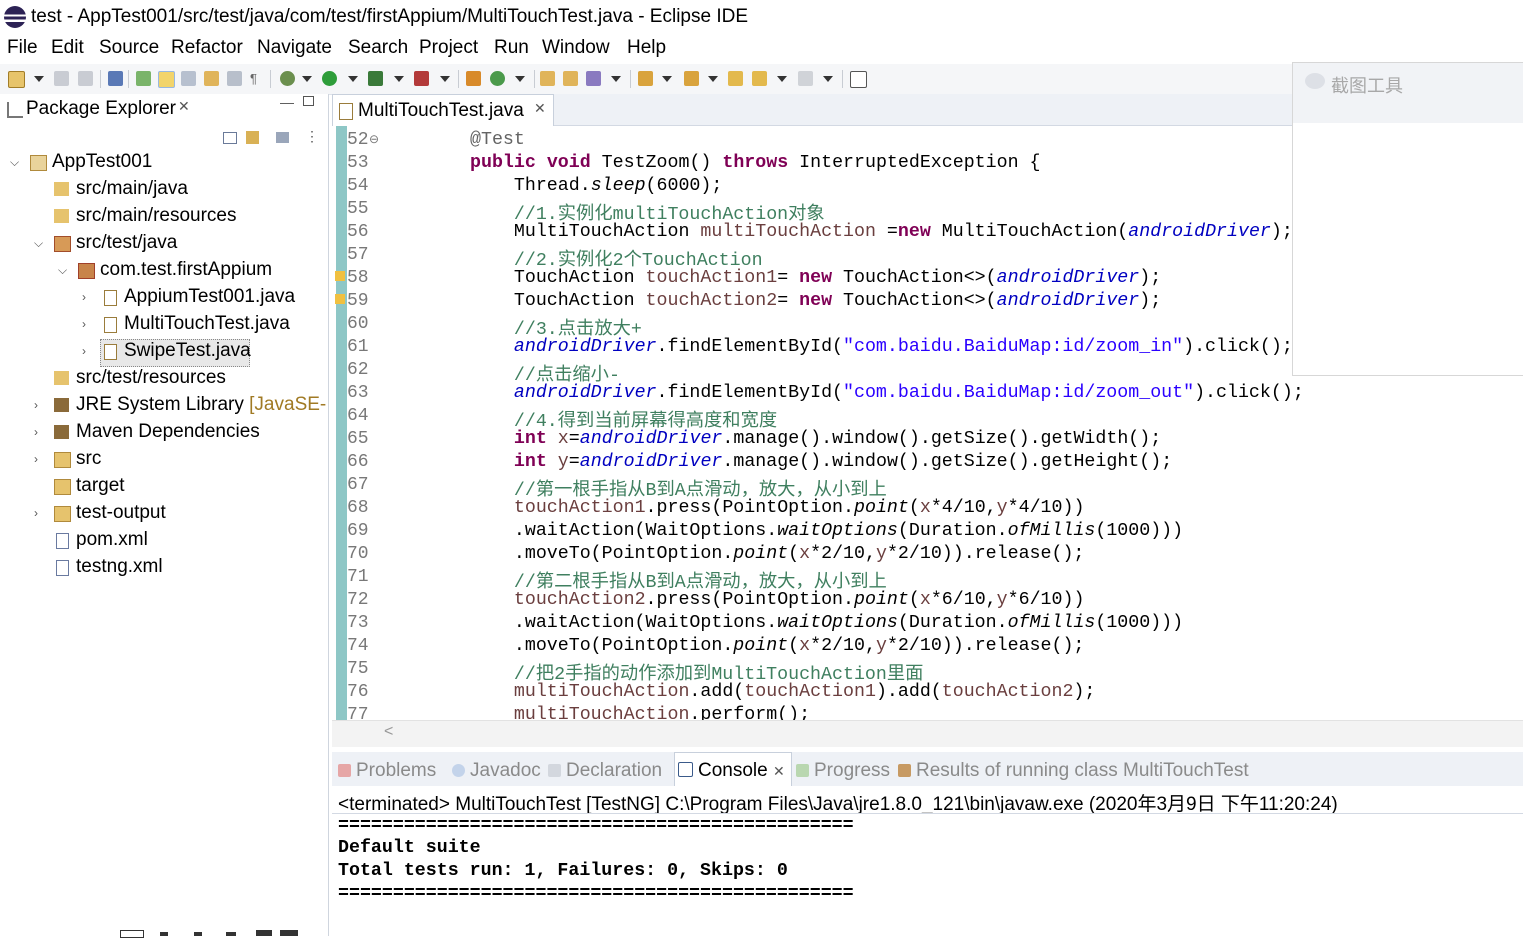  What do you see at coordinates (374, 139) in the screenshot?
I see `fold-icon: ⊖` at bounding box center [374, 139].